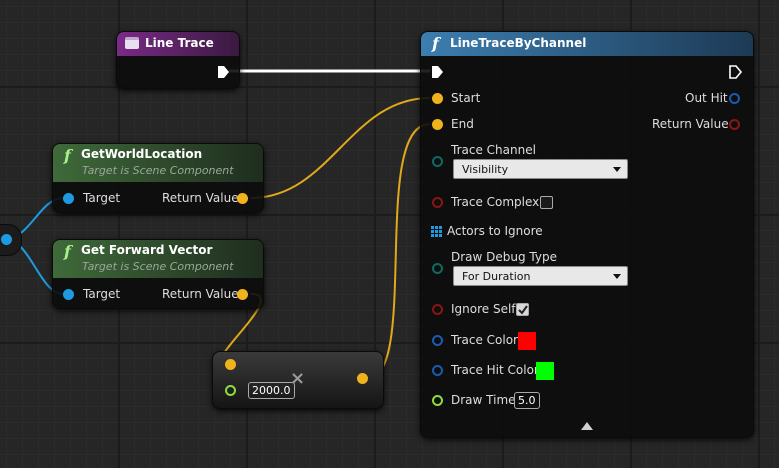 The height and width of the screenshot is (468, 779). I want to click on get-forward-vector-subtitle: Target is Scene Component, so click(158, 266).